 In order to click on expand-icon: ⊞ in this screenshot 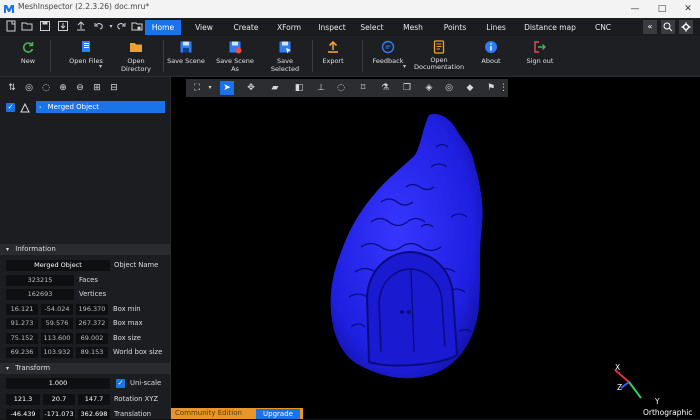, I will do `click(97, 88)`.